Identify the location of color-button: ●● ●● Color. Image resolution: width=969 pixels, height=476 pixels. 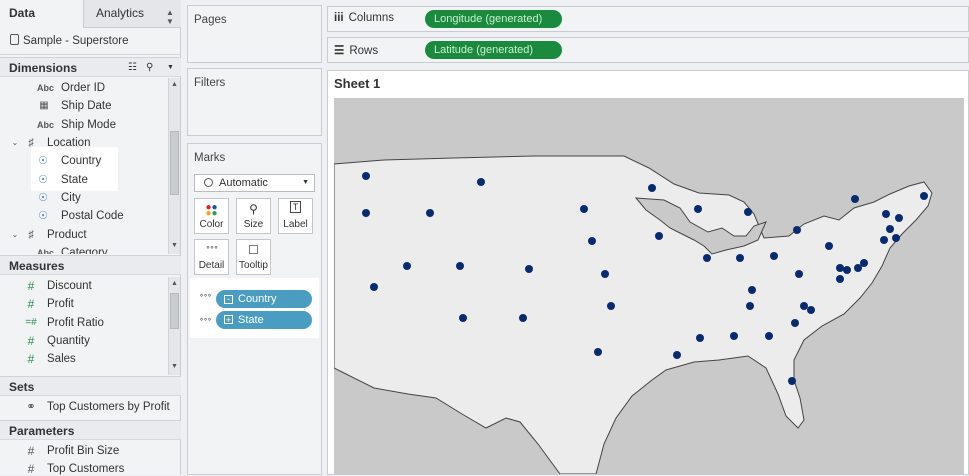
(211, 216).